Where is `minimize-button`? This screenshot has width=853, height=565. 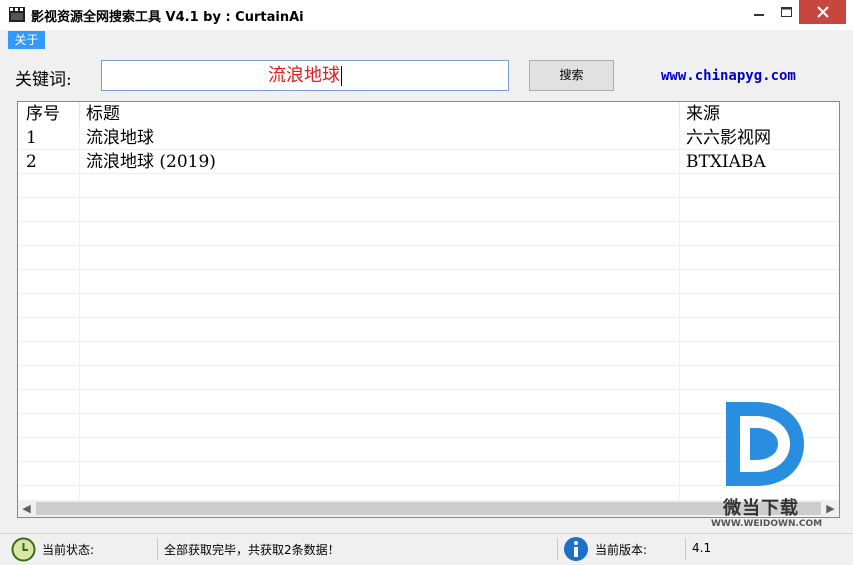
minimize-button is located at coordinates (759, 12).